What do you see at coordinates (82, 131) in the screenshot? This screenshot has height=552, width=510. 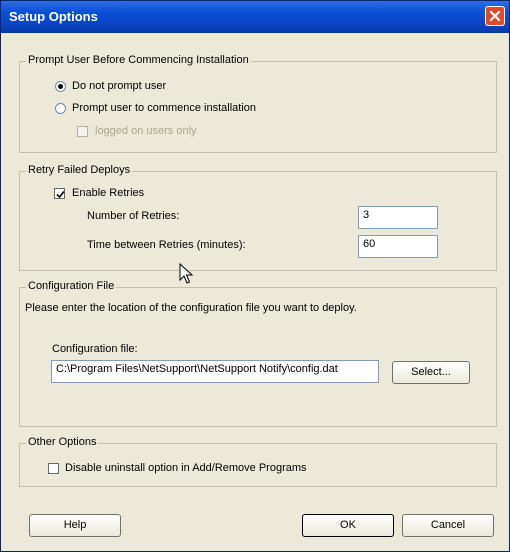 I see `logged-on-users-checkbox` at bounding box center [82, 131].